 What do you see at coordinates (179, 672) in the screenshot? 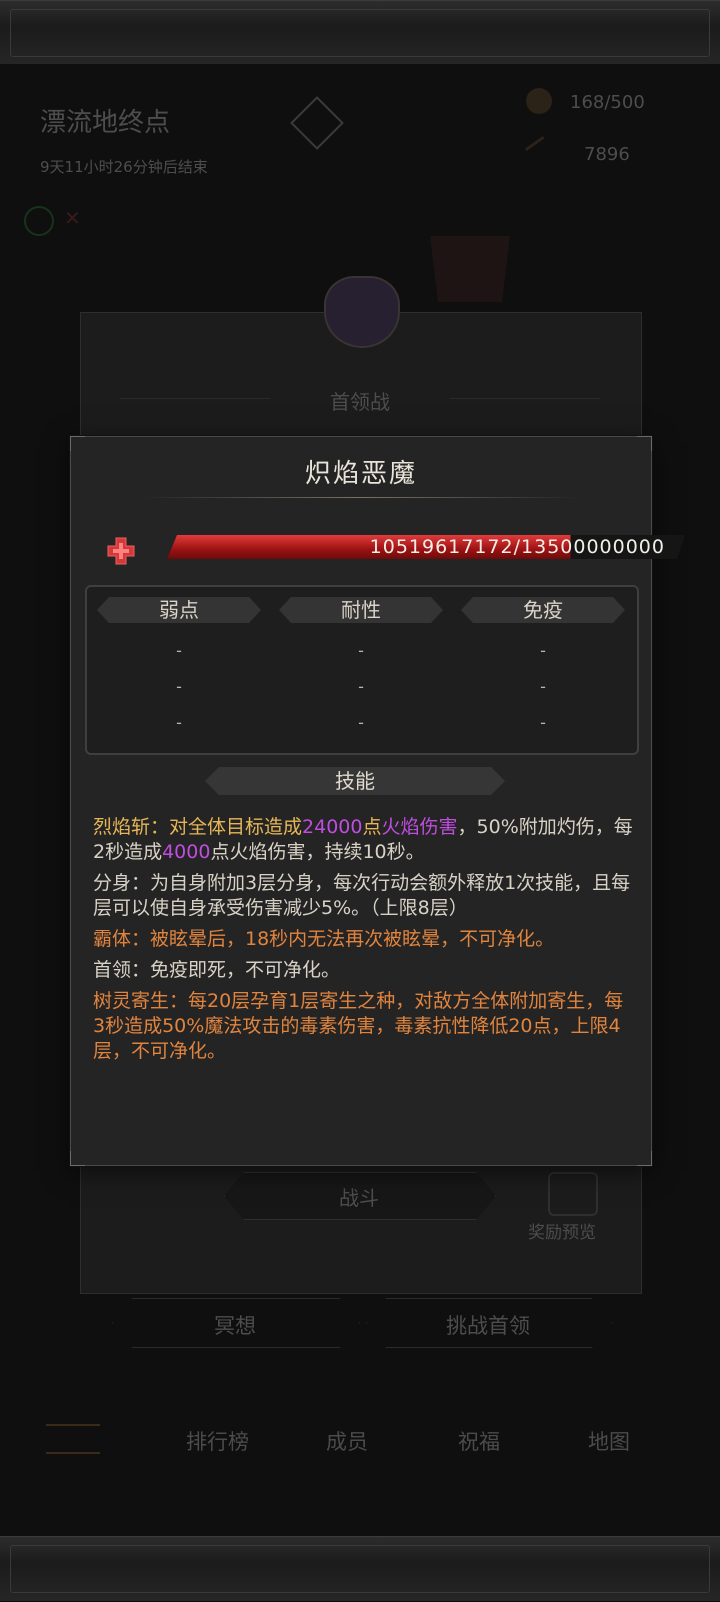
I see `weakness-column: 弱点 - - -` at bounding box center [179, 672].